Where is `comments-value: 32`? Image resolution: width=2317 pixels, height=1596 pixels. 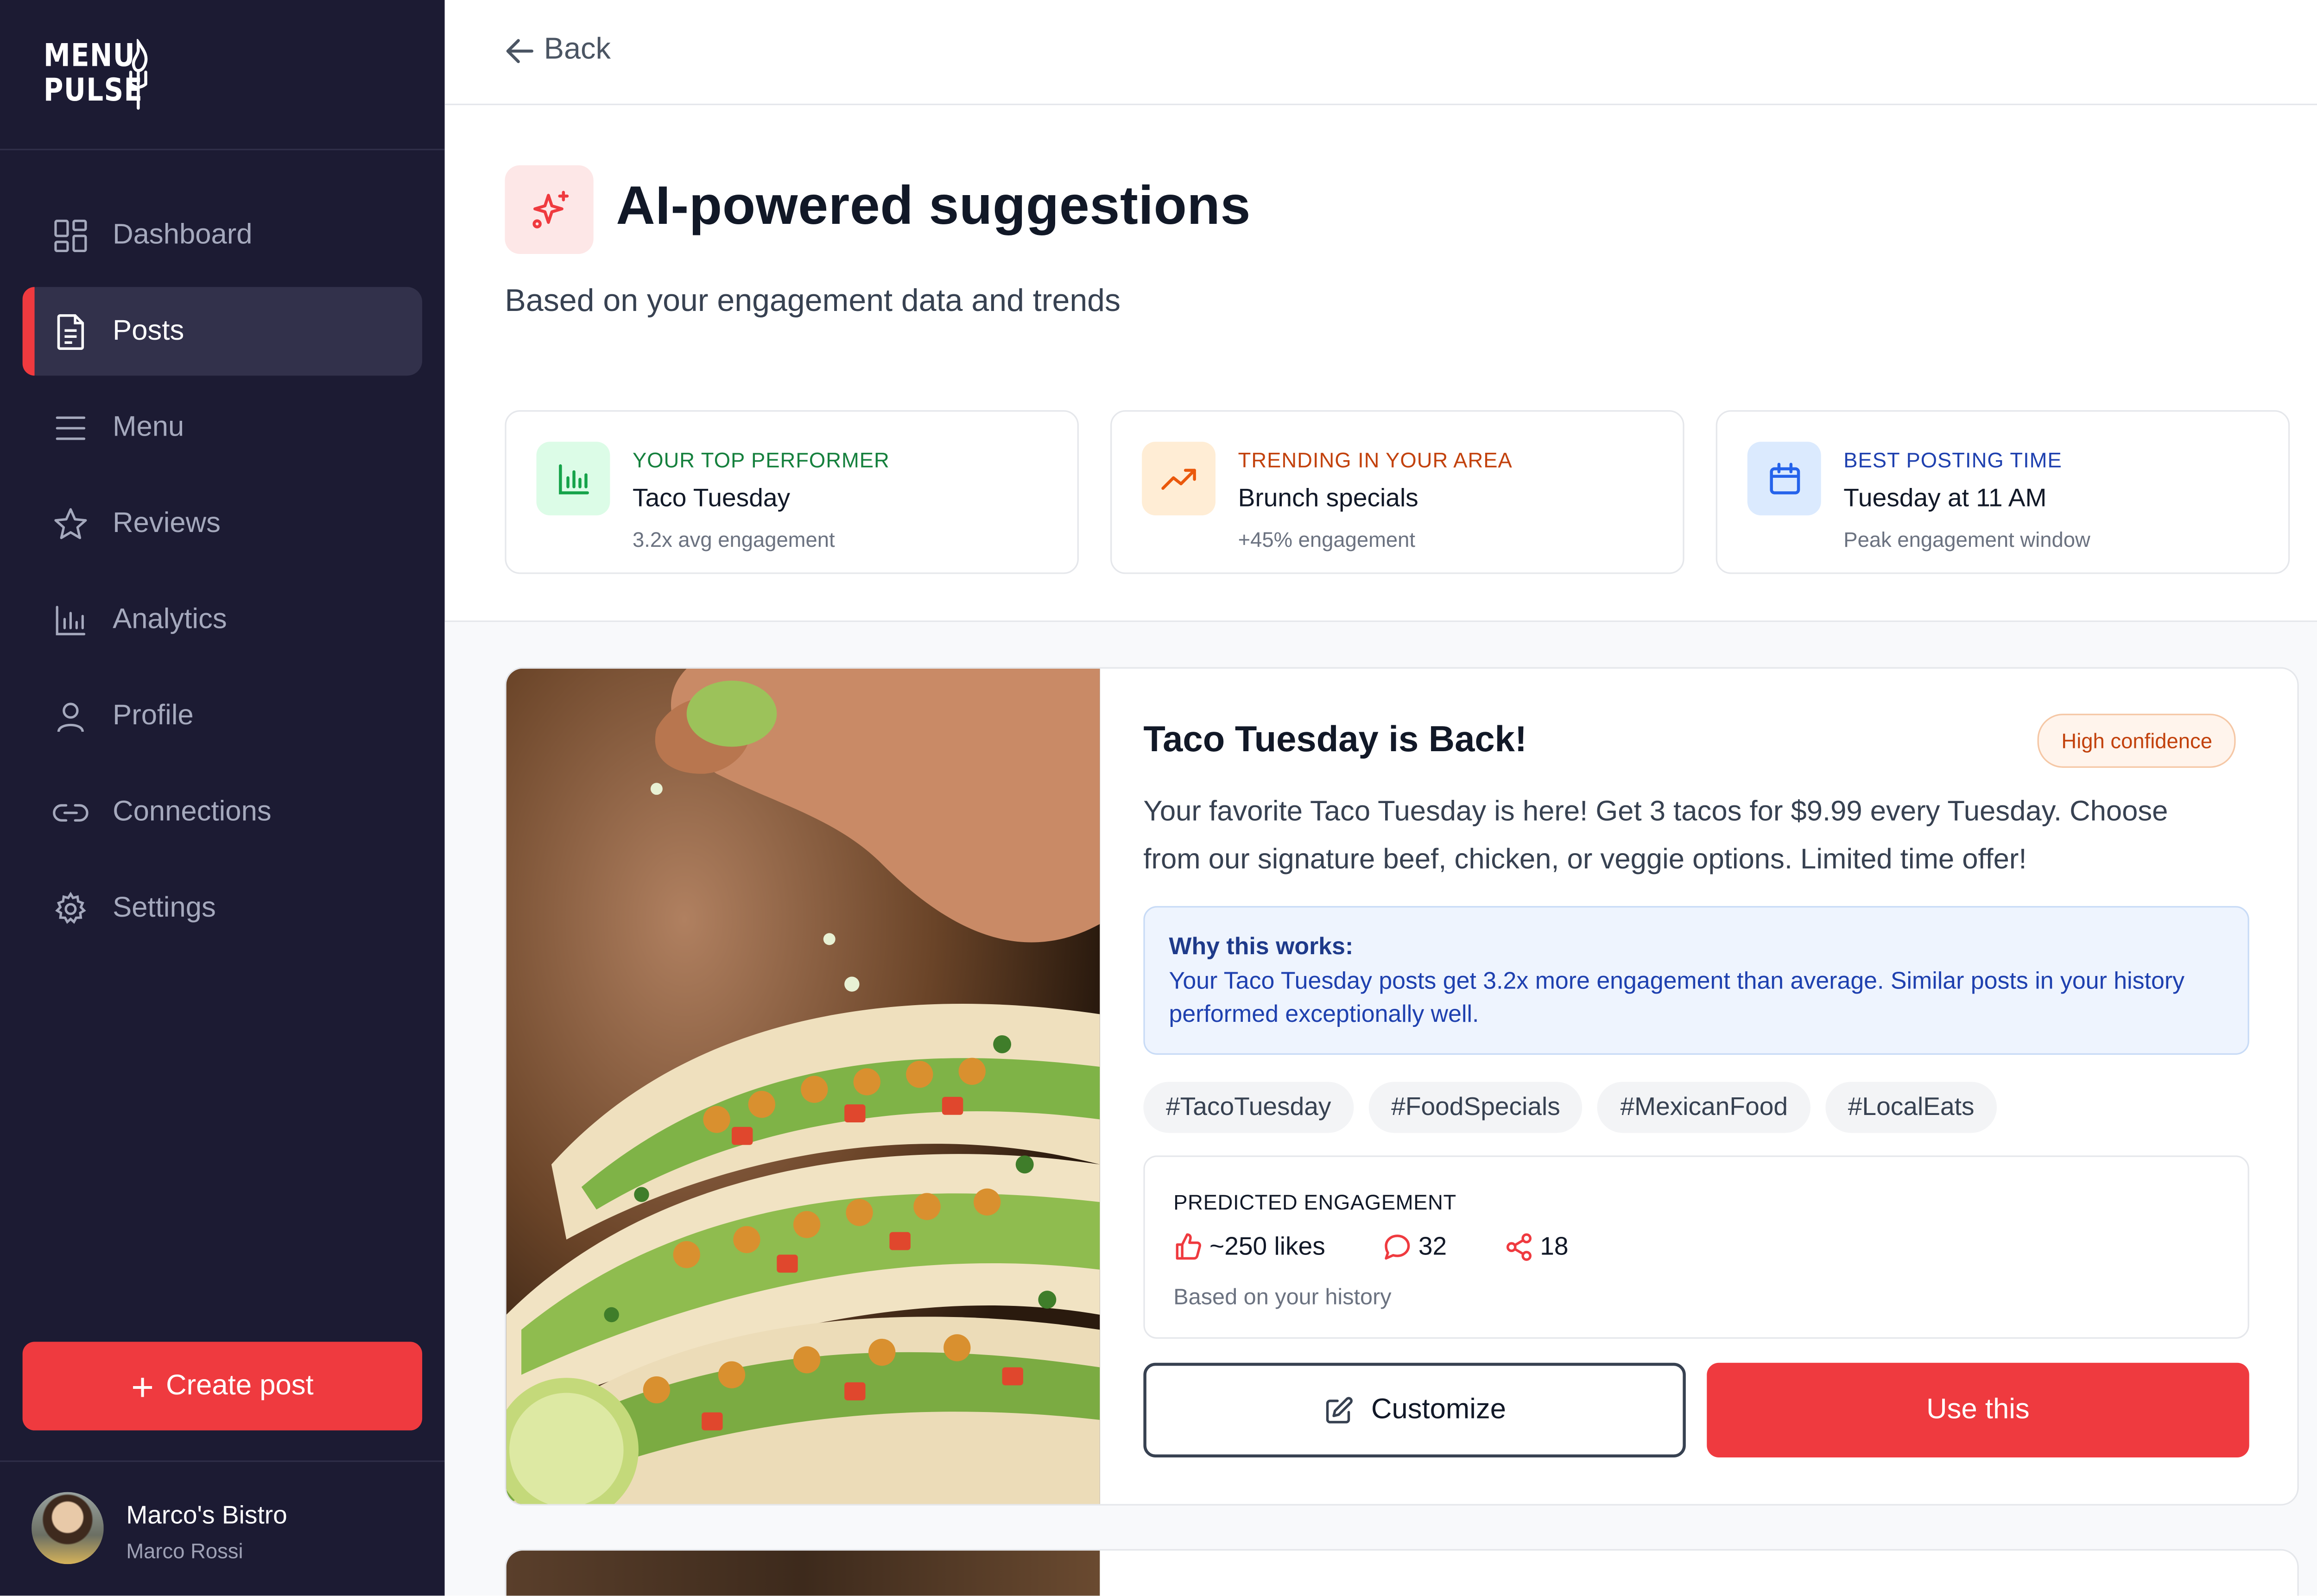 comments-value: 32 is located at coordinates (1432, 1246).